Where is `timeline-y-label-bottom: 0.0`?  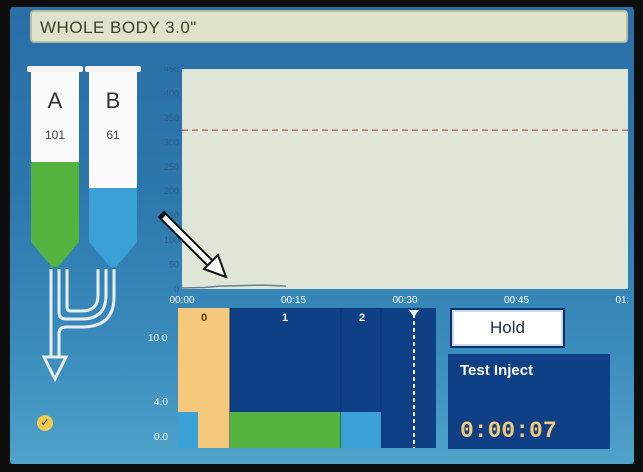 timeline-y-label-bottom: 0.0 is located at coordinates (161, 437).